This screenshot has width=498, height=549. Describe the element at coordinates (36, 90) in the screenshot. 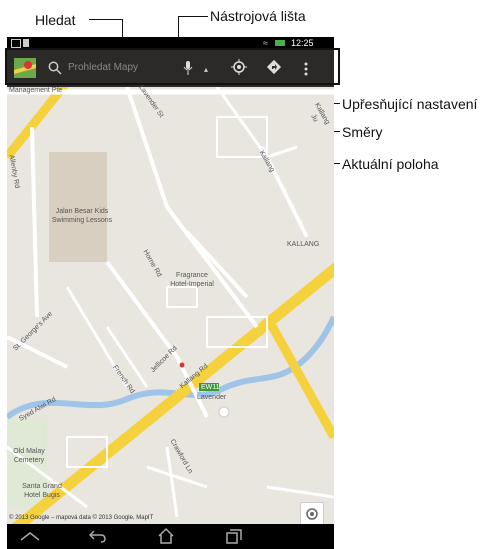

I see `map-label: Management Pte` at that location.